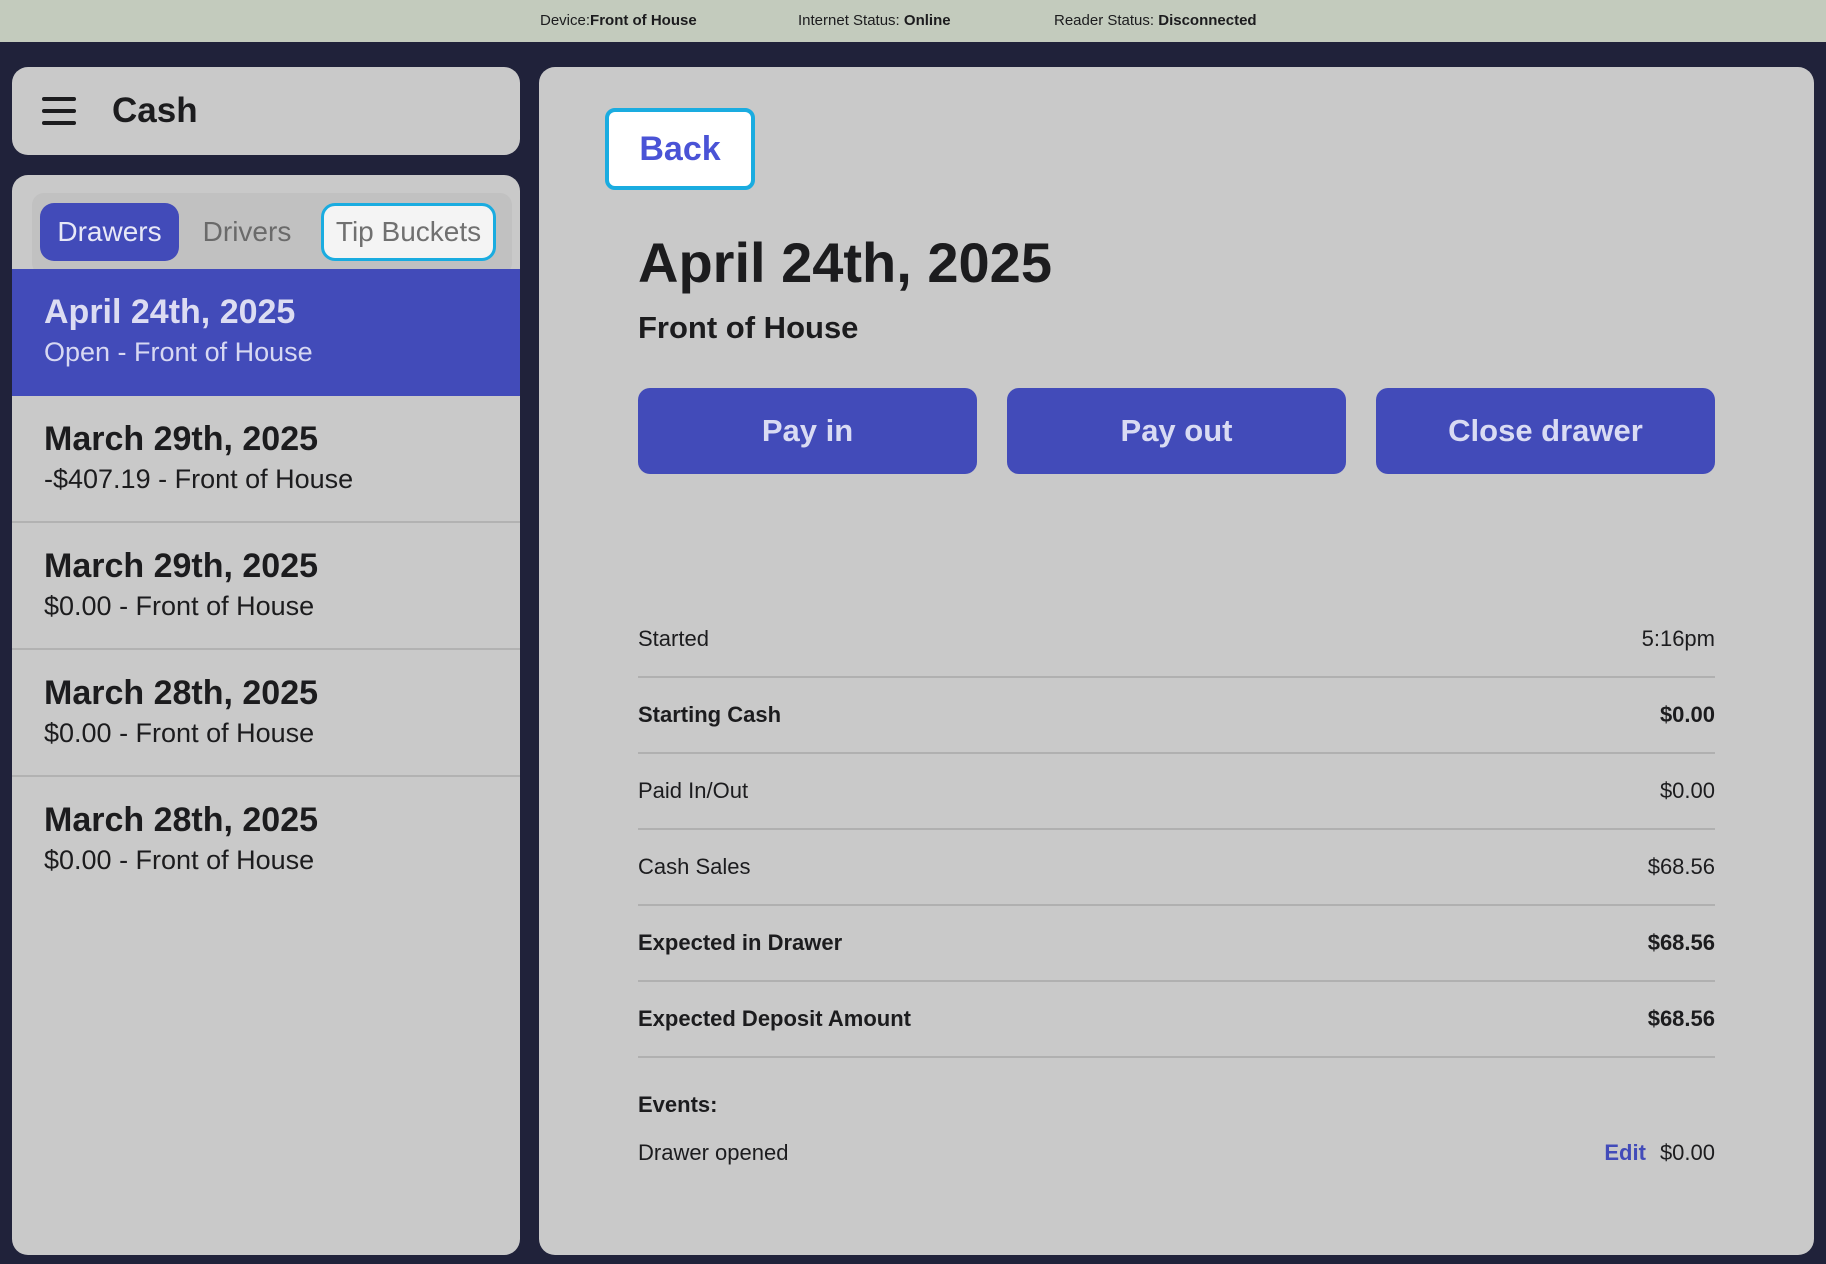  Describe the element at coordinates (1176, 431) in the screenshot. I see `pay-out-button: Pay out` at that location.